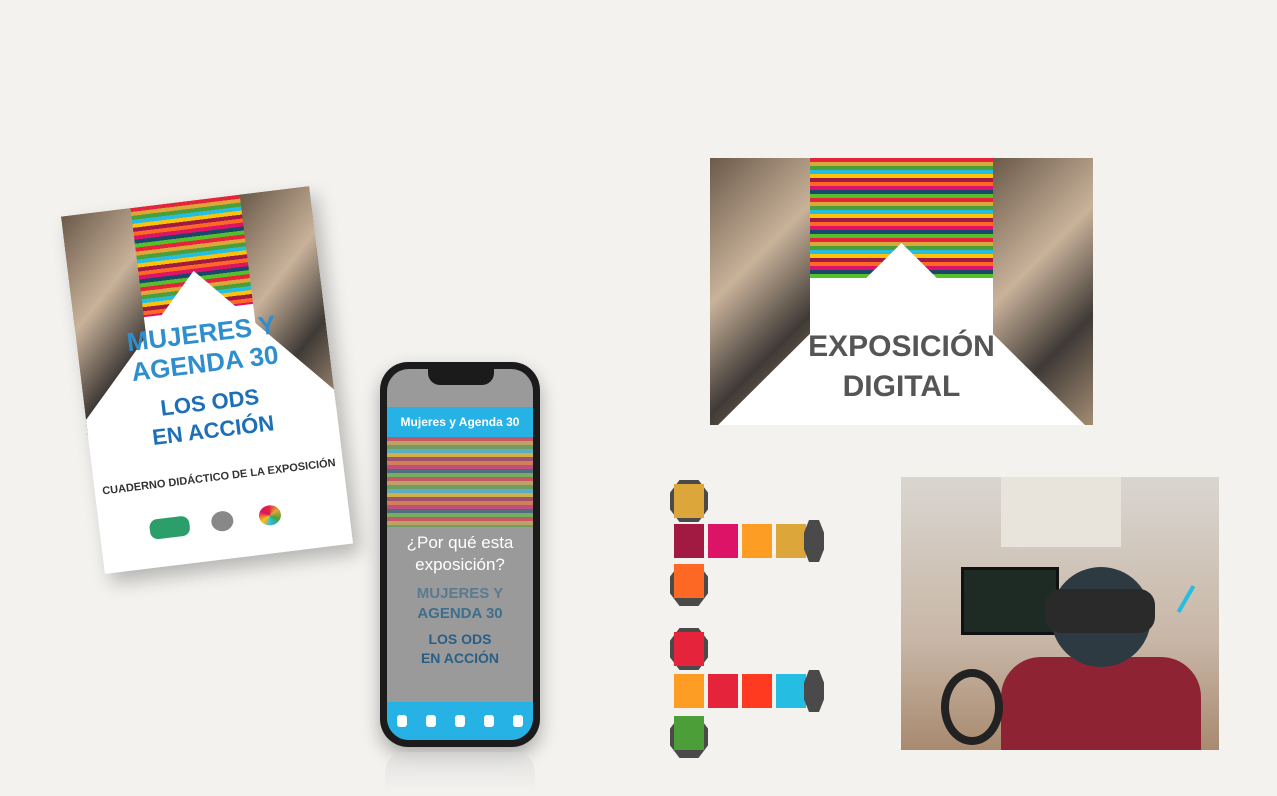 The image size is (1277, 796). I want to click on expo-digital-banner: EXPOSICIÓN DIGITAL, so click(901, 291).